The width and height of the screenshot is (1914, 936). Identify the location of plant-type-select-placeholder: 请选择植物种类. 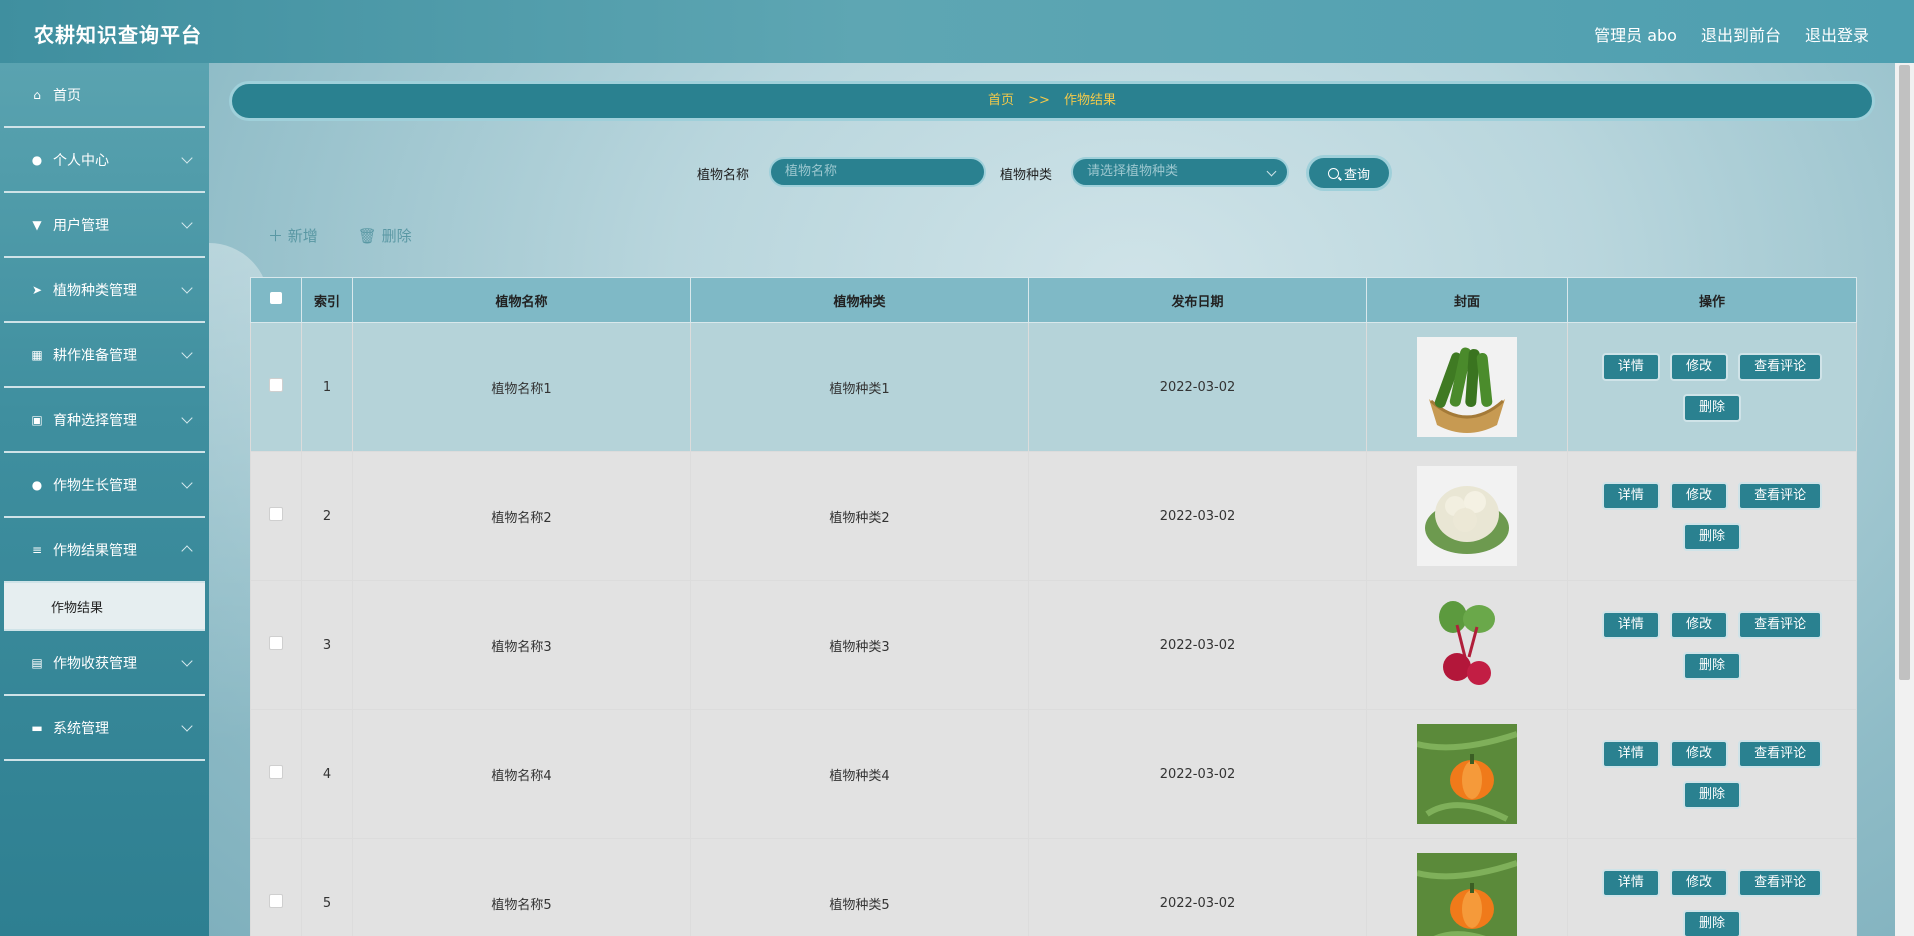
(1133, 171).